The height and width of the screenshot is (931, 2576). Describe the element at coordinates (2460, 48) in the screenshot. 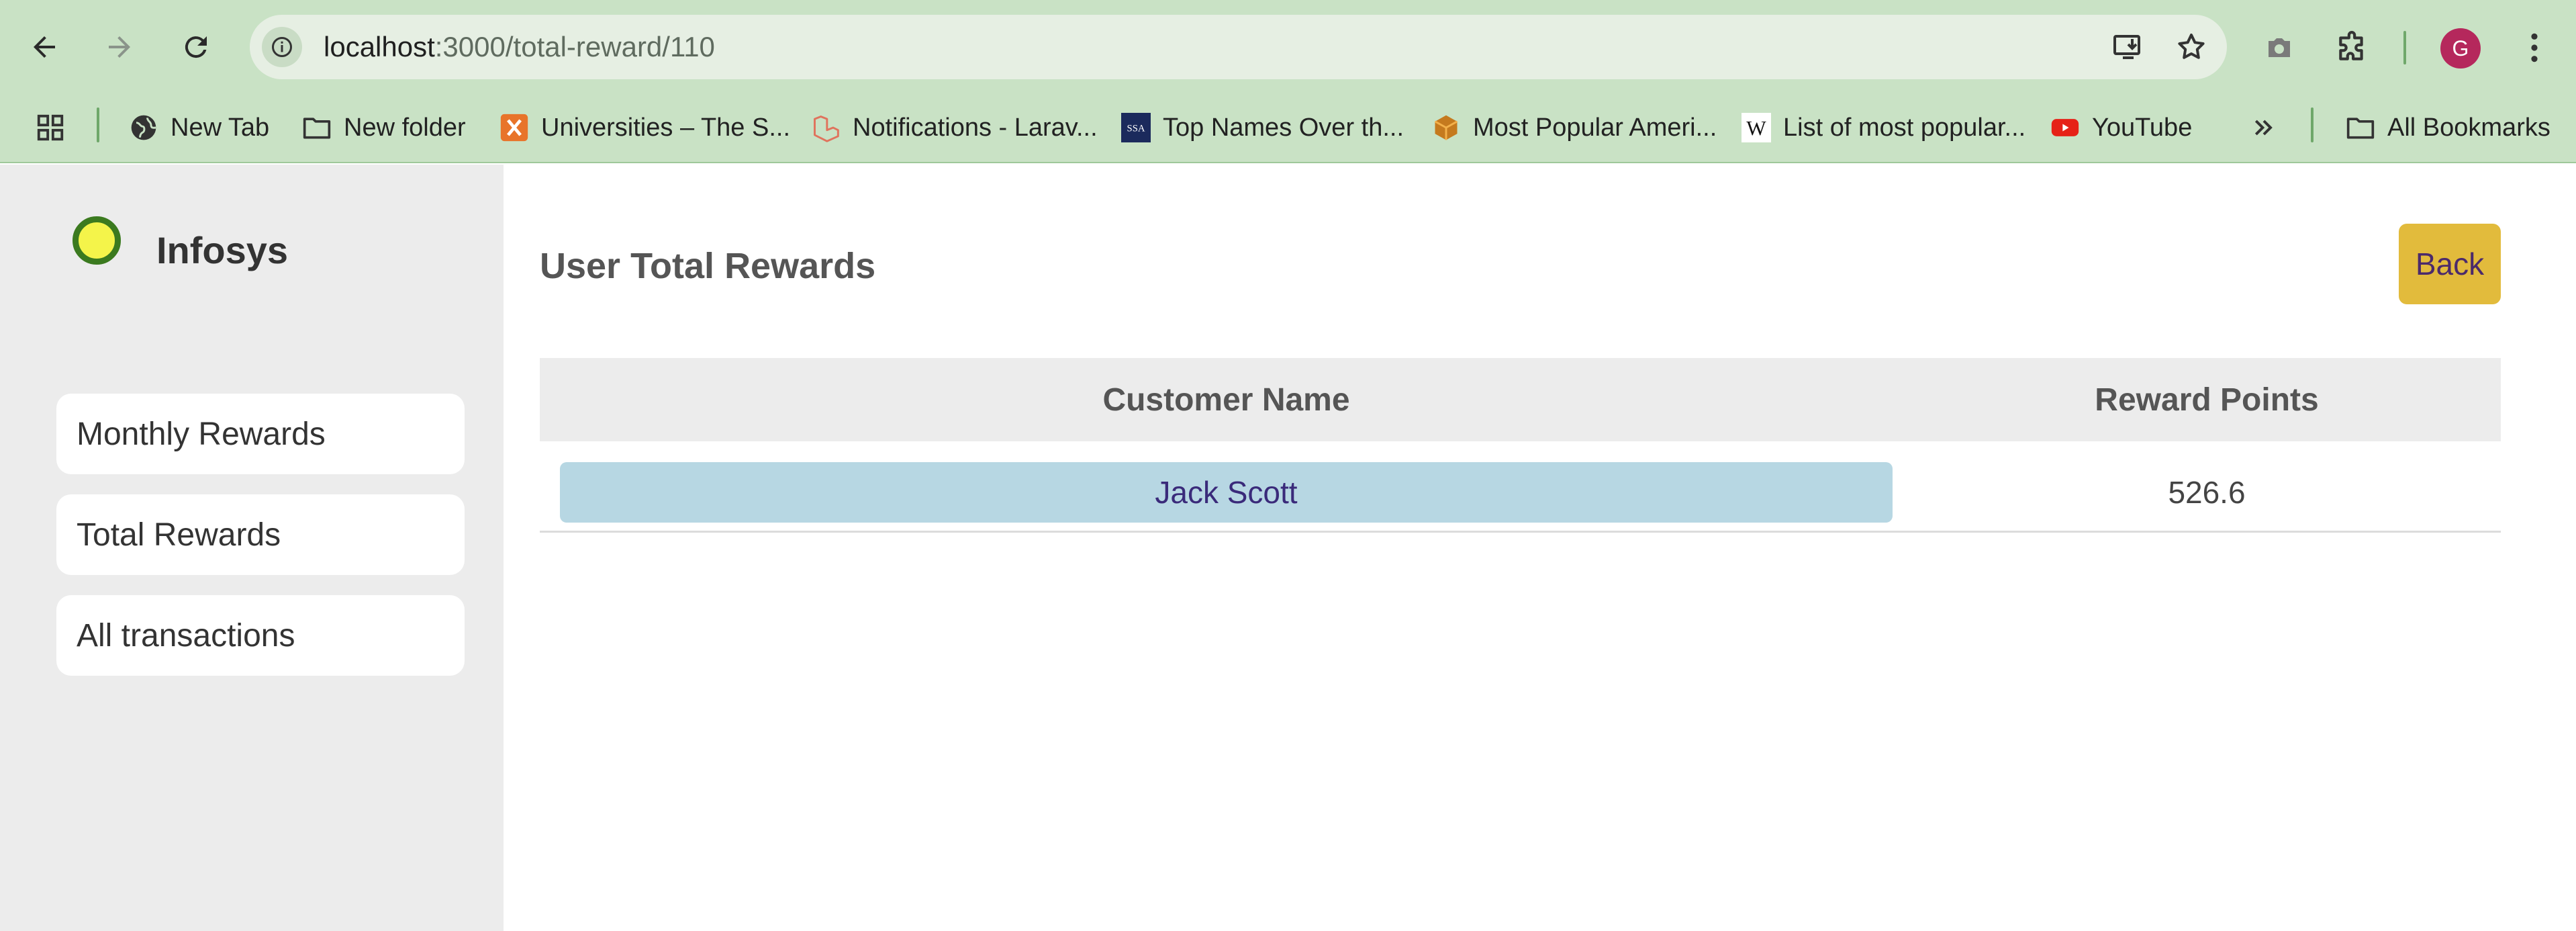

I see `profile-avatar: G` at that location.